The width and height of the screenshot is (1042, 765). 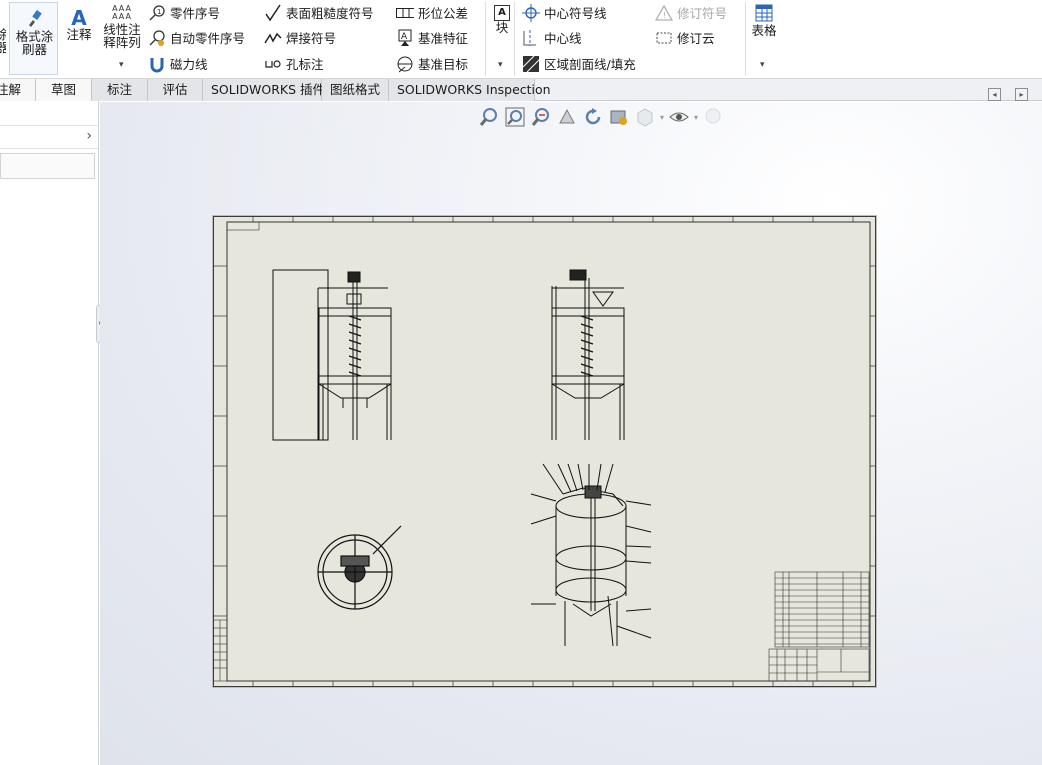 What do you see at coordinates (593, 117) in the screenshot?
I see `rotate-icon` at bounding box center [593, 117].